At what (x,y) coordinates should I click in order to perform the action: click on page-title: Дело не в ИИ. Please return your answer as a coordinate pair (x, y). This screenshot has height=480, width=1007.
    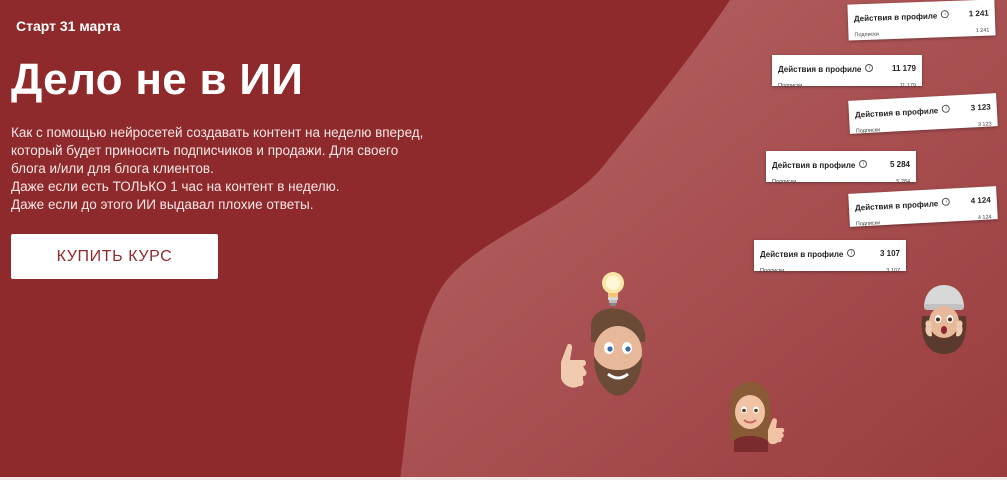
    Looking at the image, I should click on (157, 79).